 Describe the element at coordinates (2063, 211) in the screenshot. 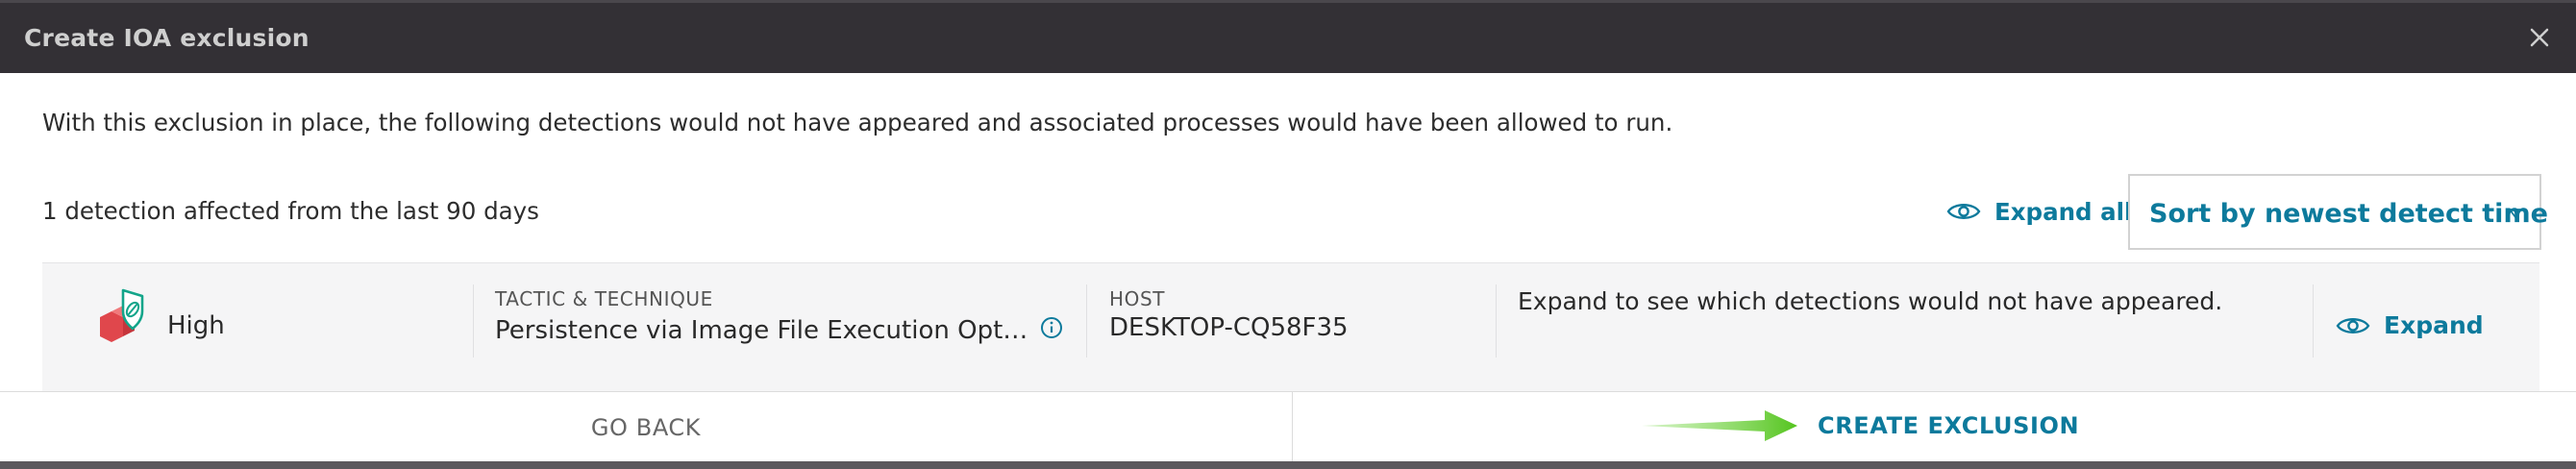

I see `expand-all-label: Expand all` at that location.